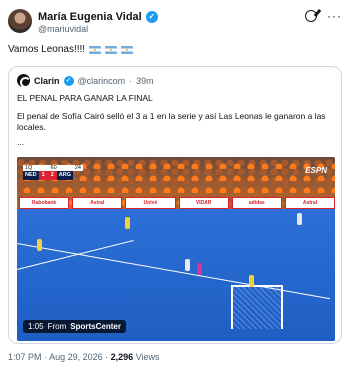 The image size is (350, 370). I want to click on author-name: María Eugenia Vidal, so click(90, 17).